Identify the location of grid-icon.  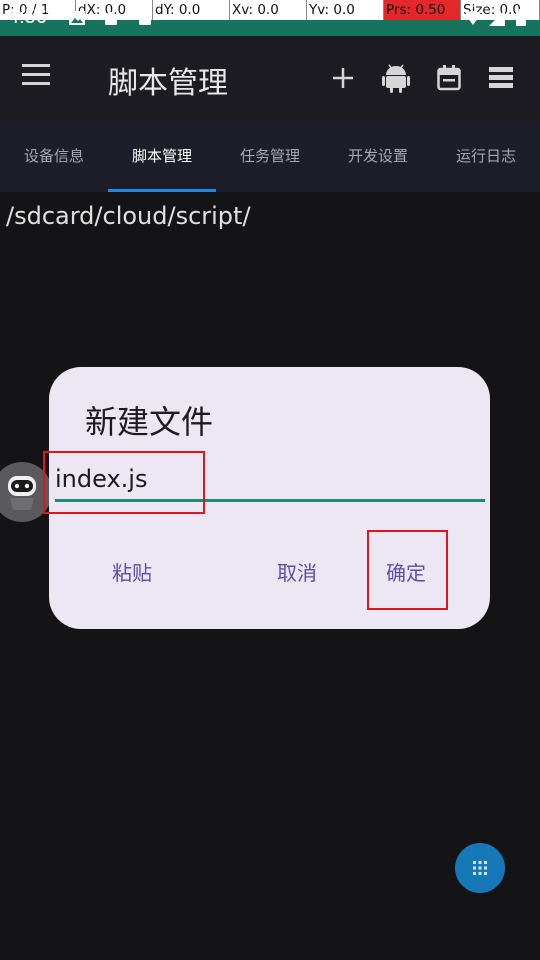
(480, 868).